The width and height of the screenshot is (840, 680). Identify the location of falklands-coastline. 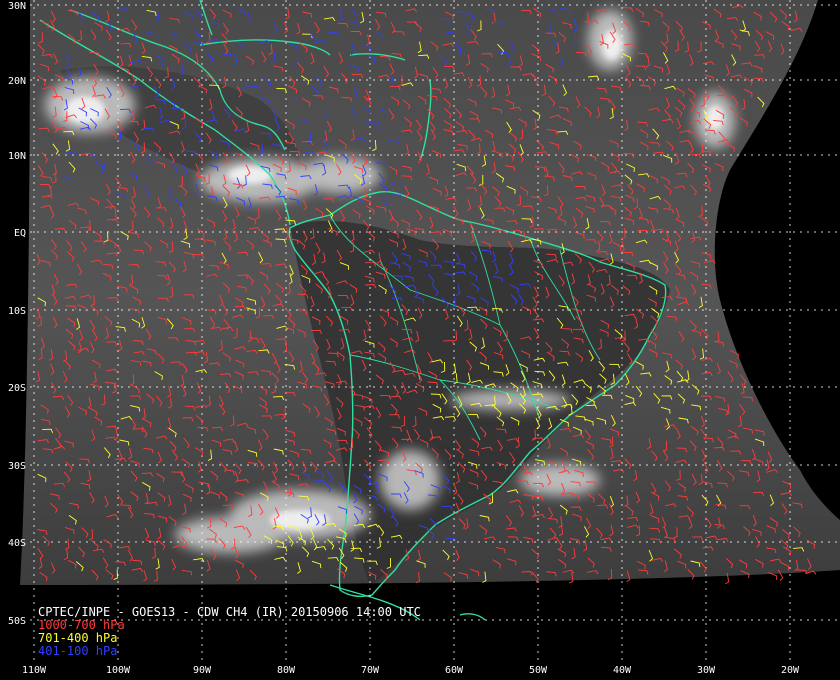
(472, 617).